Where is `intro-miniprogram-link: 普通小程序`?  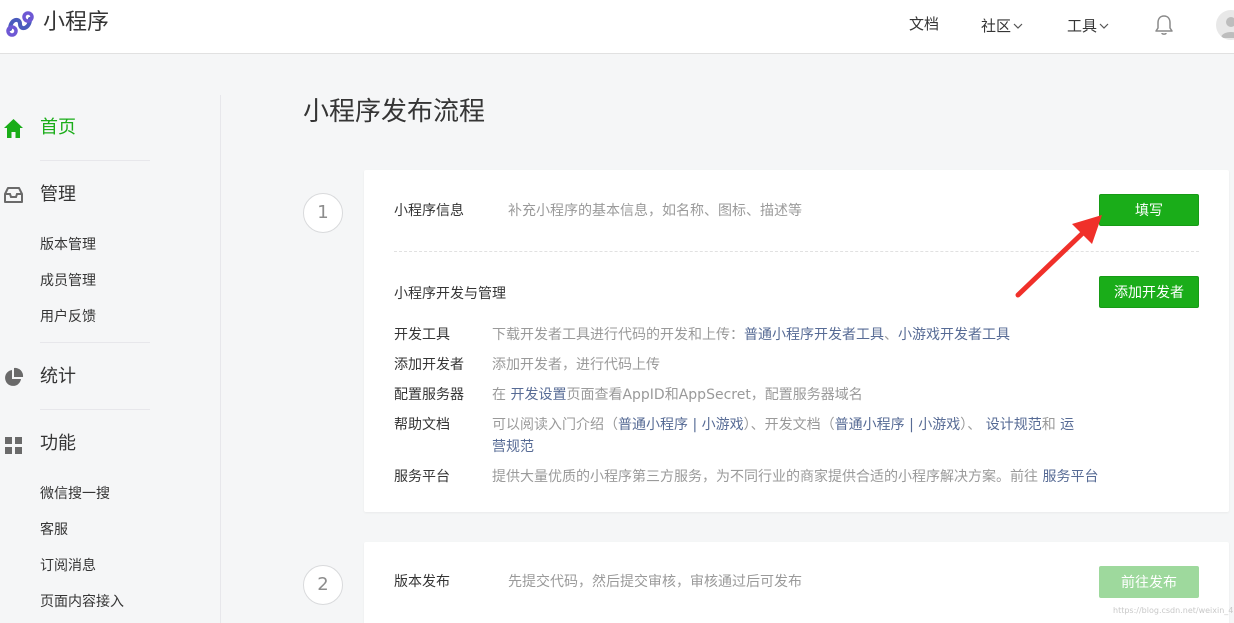
intro-miniprogram-link: 普通小程序 is located at coordinates (653, 425).